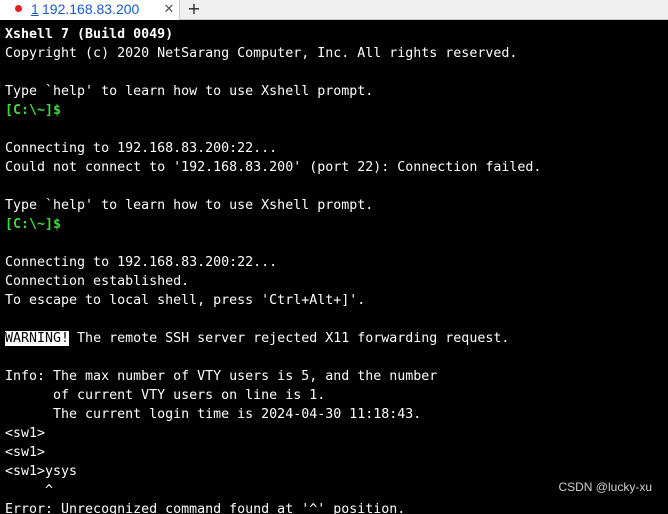  What do you see at coordinates (169, 9) in the screenshot?
I see `close-tab-icon: ✕` at bounding box center [169, 9].